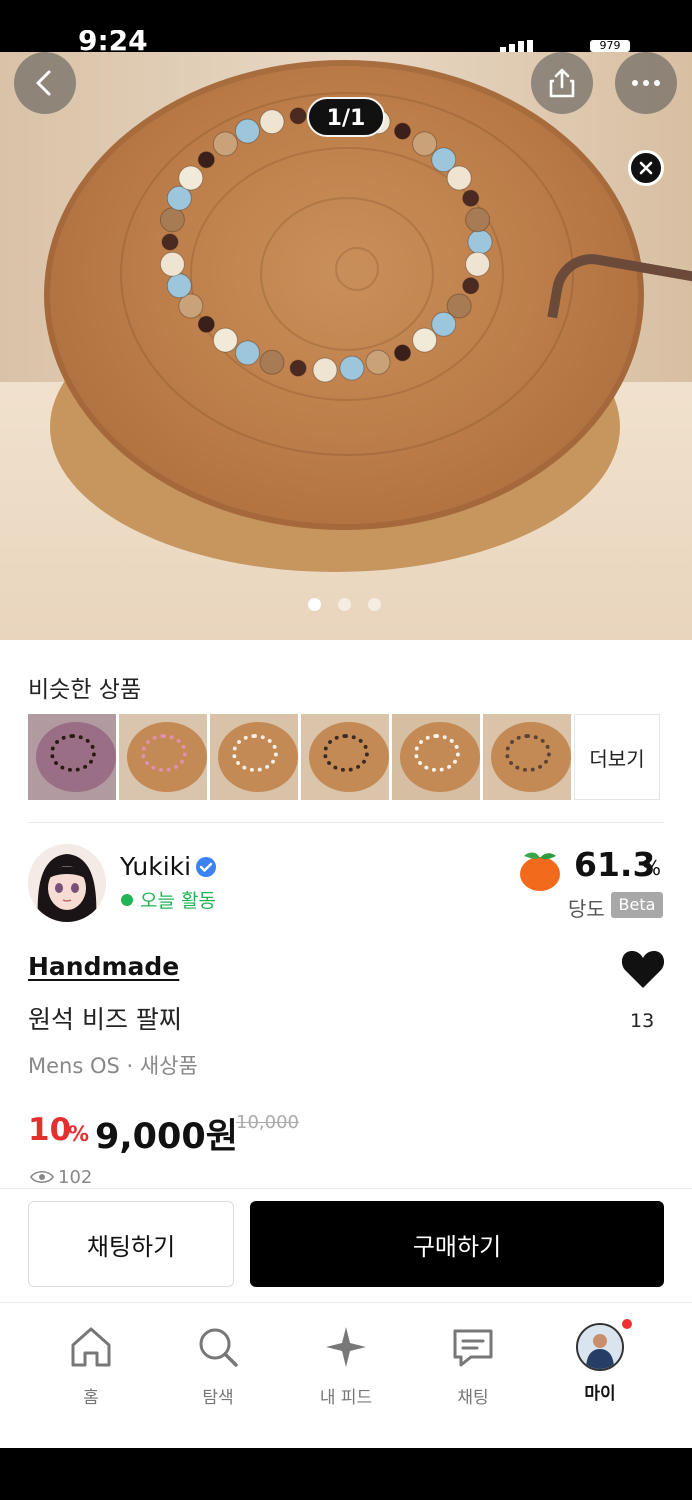  What do you see at coordinates (103, 966) in the screenshot?
I see `product-brand: Handmade` at bounding box center [103, 966].